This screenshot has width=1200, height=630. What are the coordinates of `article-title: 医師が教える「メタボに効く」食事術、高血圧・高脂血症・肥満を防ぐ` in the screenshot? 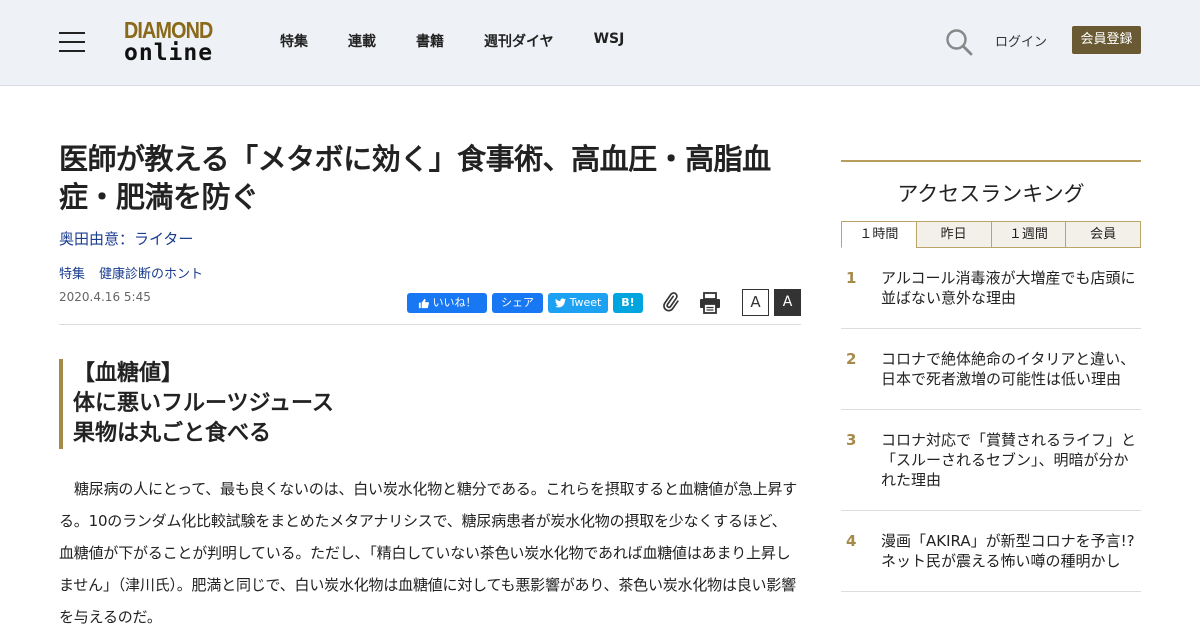 It's located at (415, 178).